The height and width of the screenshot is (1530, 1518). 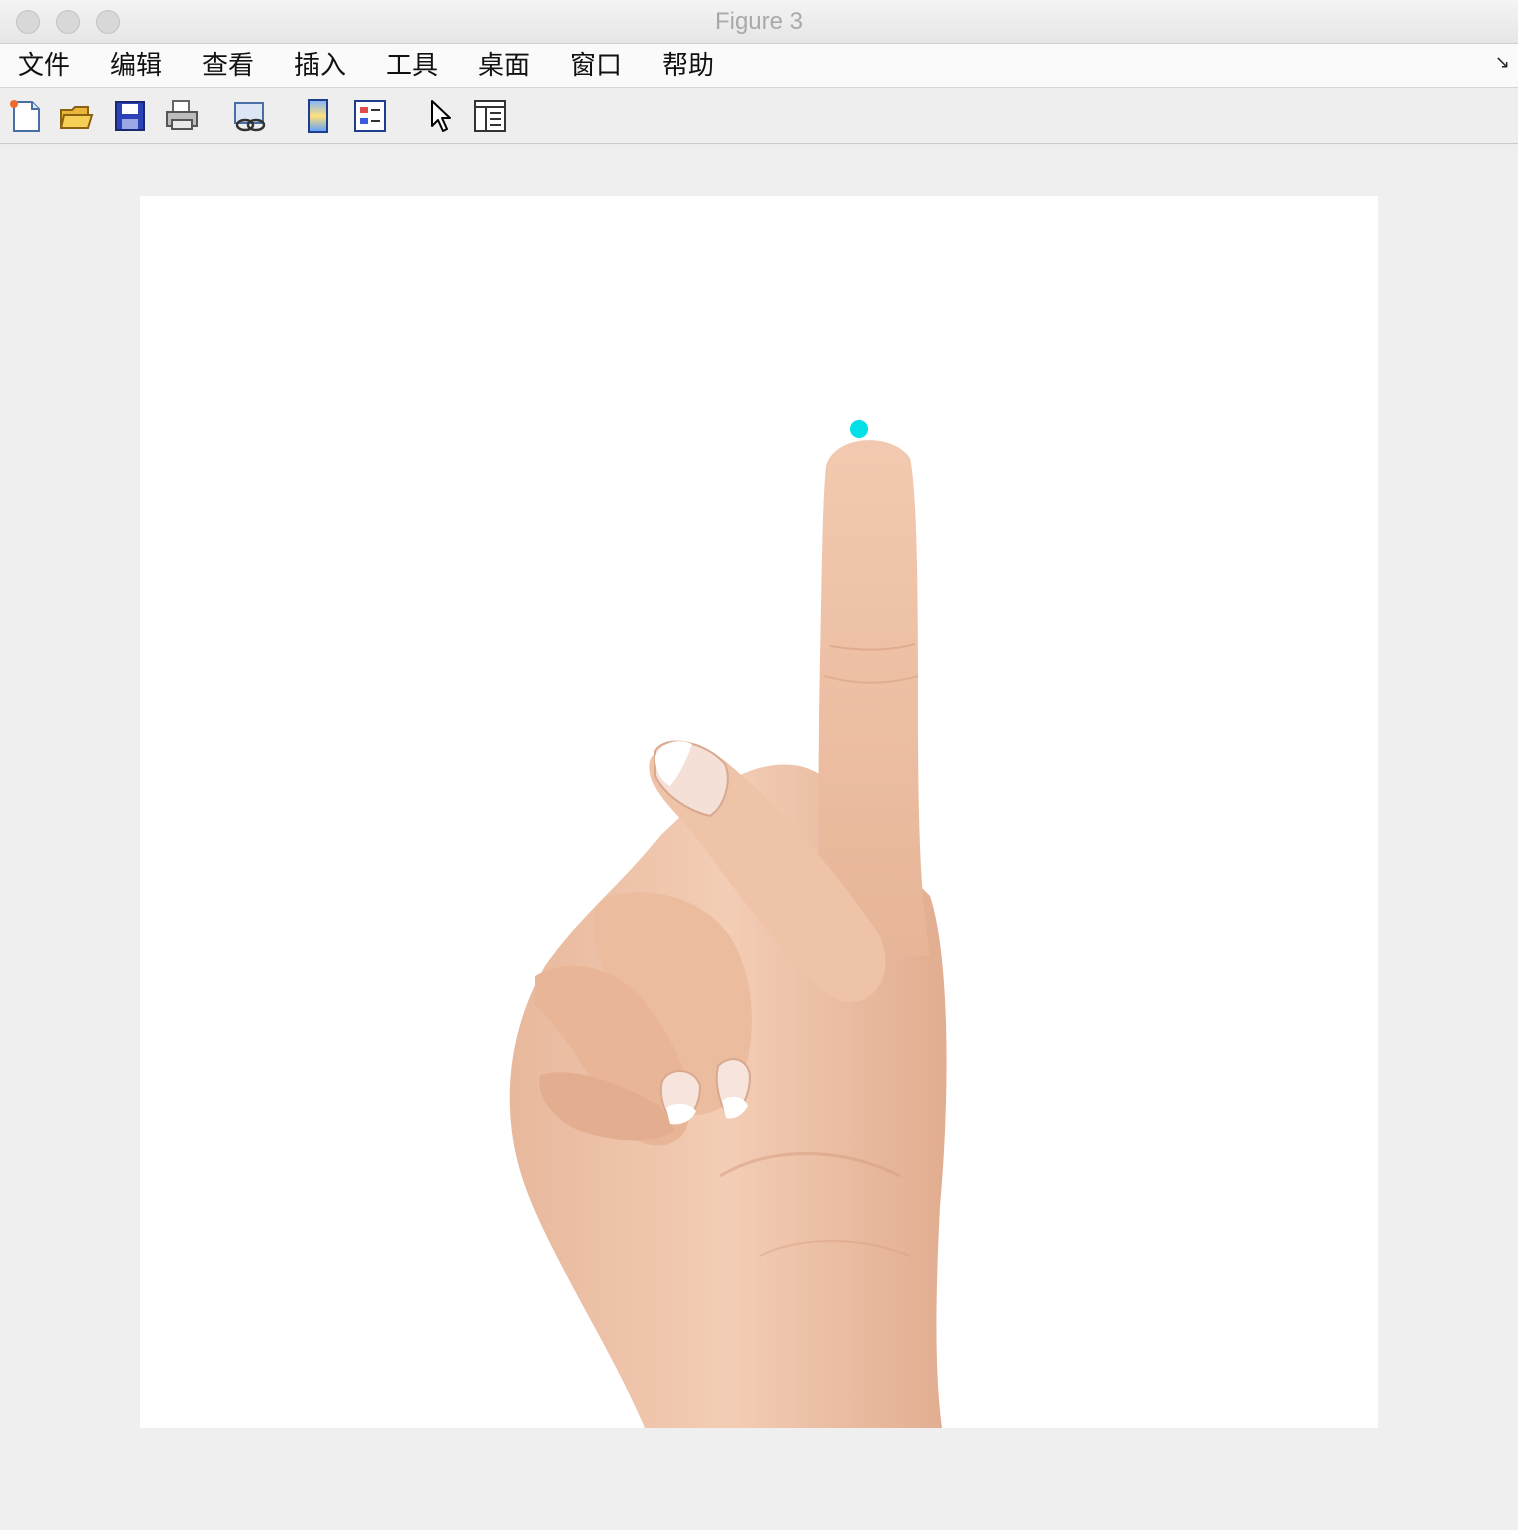 I want to click on menu-desktop: 桌面, so click(x=504, y=66).